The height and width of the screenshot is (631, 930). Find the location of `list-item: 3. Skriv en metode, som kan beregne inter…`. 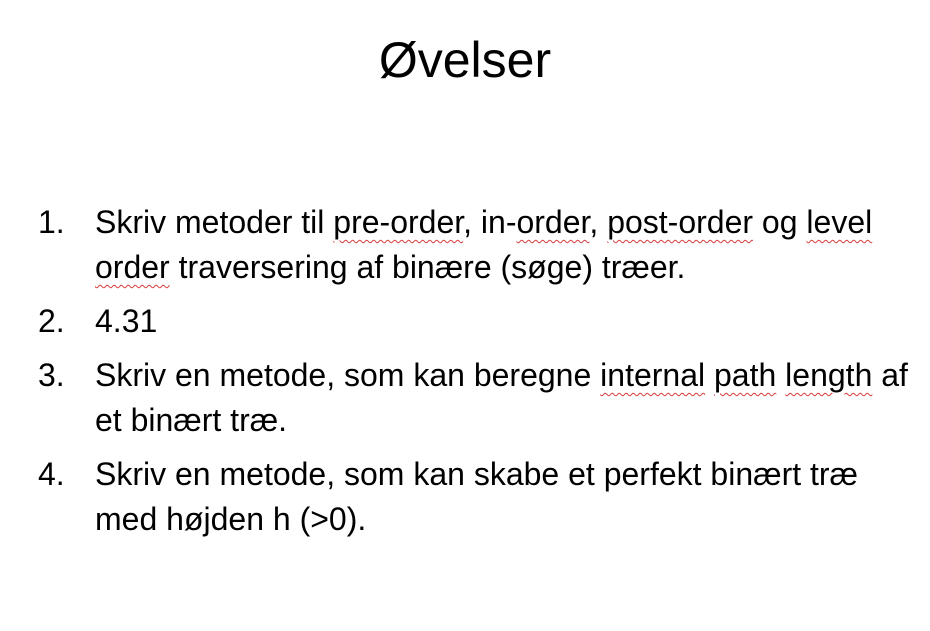

list-item: 3. Skriv en metode, som kan beregne inter… is located at coordinates (478, 398).